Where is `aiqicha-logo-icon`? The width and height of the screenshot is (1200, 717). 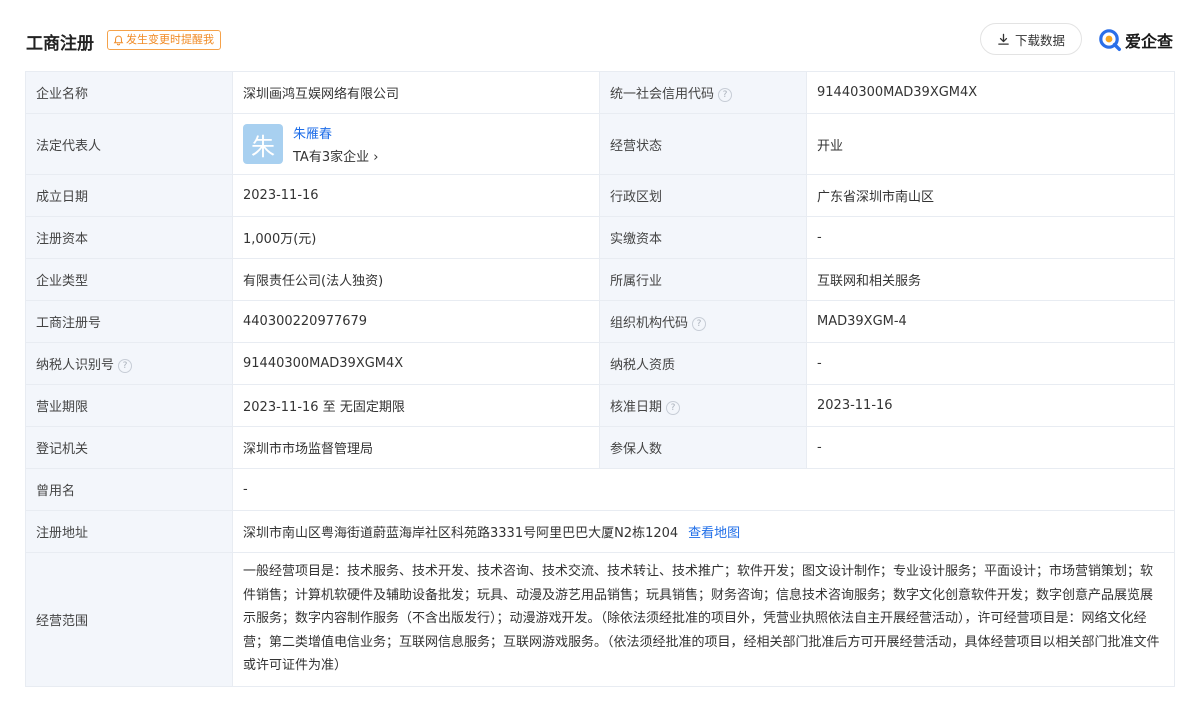 aiqicha-logo-icon is located at coordinates (1110, 40).